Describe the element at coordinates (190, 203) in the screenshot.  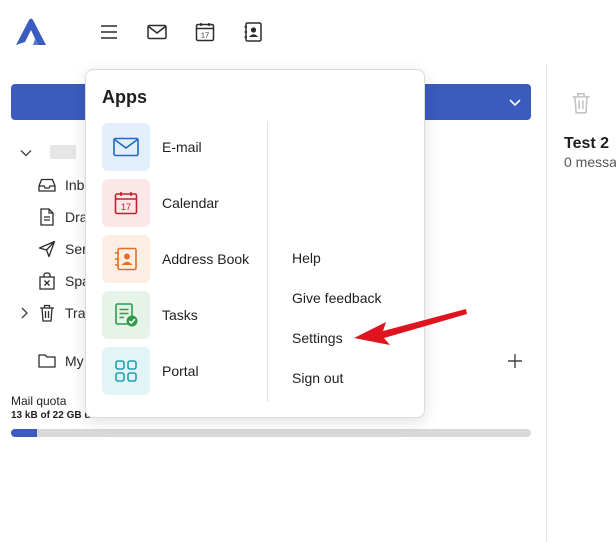
I see `app-label: Calendar` at that location.